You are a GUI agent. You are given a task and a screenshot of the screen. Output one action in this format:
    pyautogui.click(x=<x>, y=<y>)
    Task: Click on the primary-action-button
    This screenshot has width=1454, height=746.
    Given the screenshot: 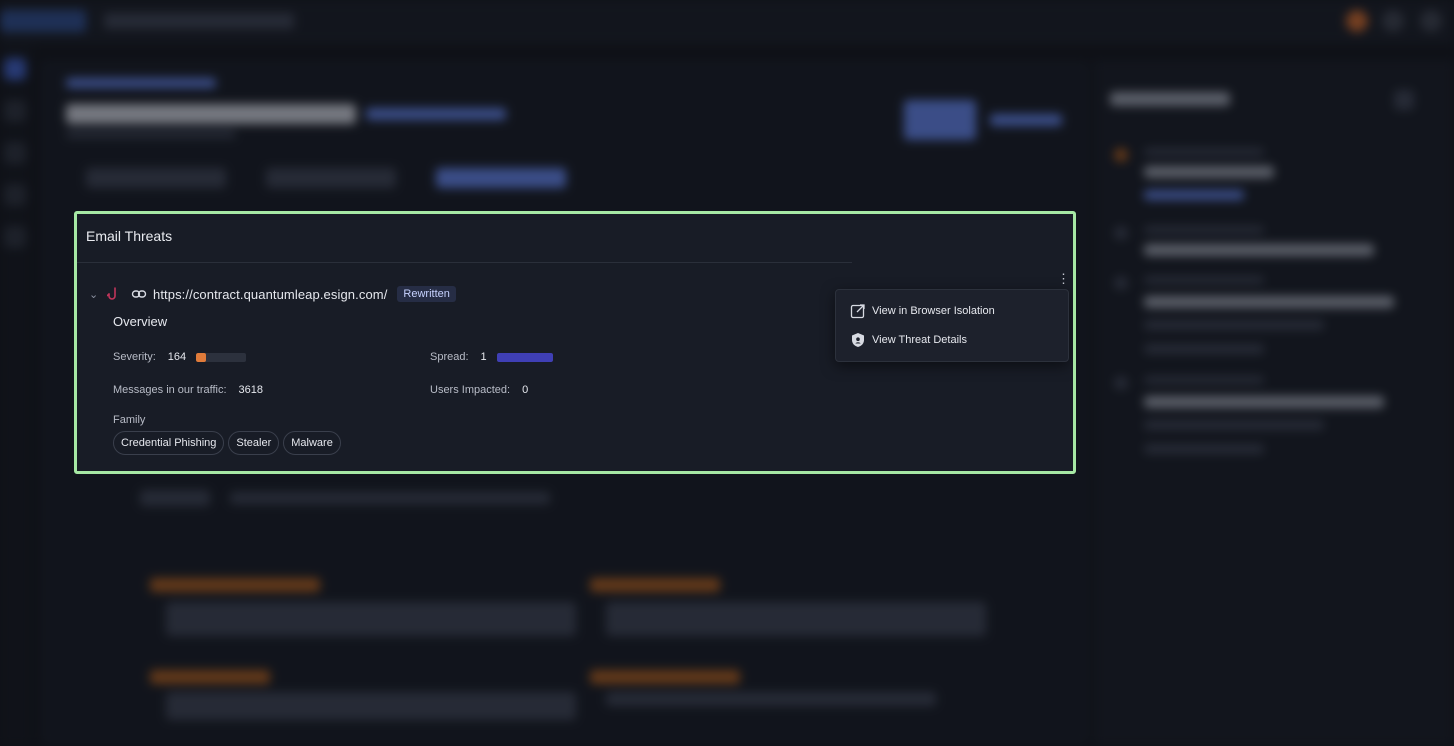 What is the action you would take?
    pyautogui.click(x=940, y=120)
    